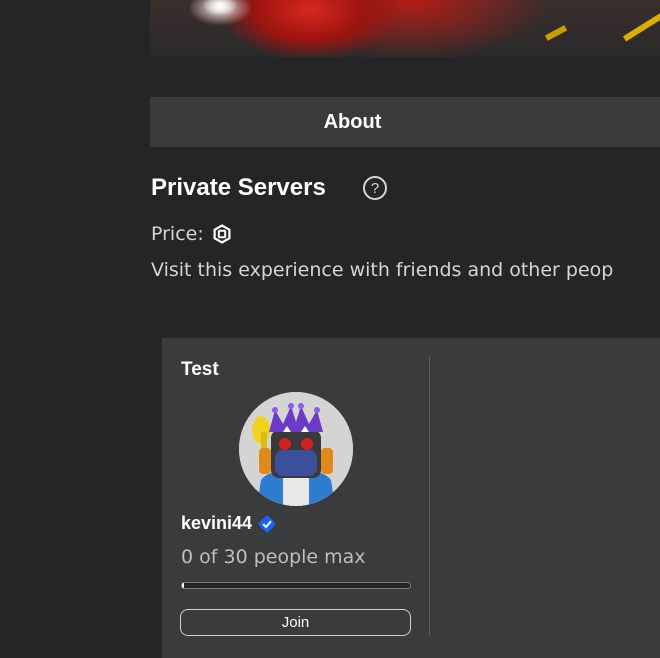 The width and height of the screenshot is (660, 658). What do you see at coordinates (200, 369) in the screenshot?
I see `server-name: Test` at bounding box center [200, 369].